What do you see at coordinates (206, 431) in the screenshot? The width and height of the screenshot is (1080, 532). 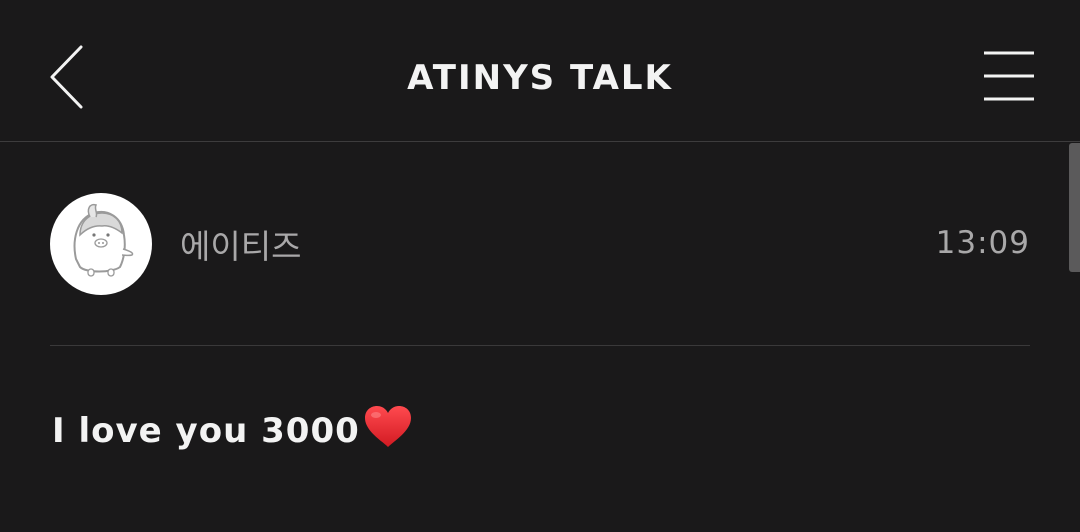 I see `message-text: I love you 3000` at bounding box center [206, 431].